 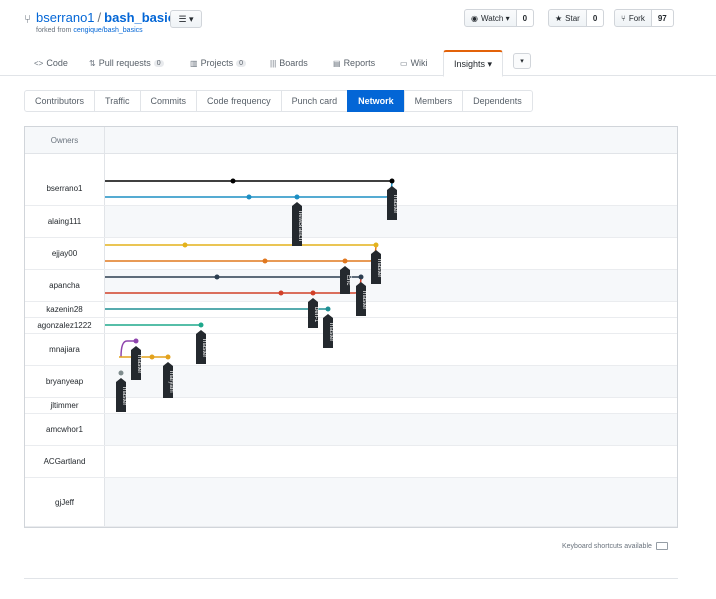 I want to click on branch-label-tag: Eric, so click(x=345, y=280).